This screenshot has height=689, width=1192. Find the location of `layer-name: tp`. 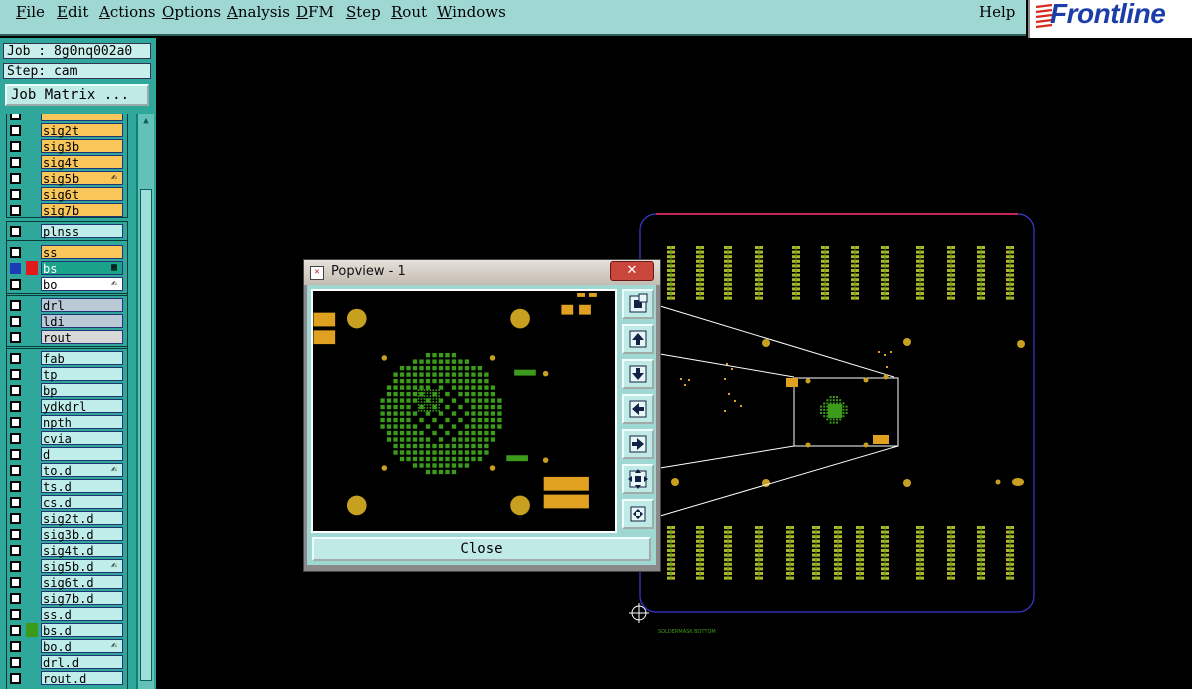

layer-name: tp is located at coordinates (82, 374).